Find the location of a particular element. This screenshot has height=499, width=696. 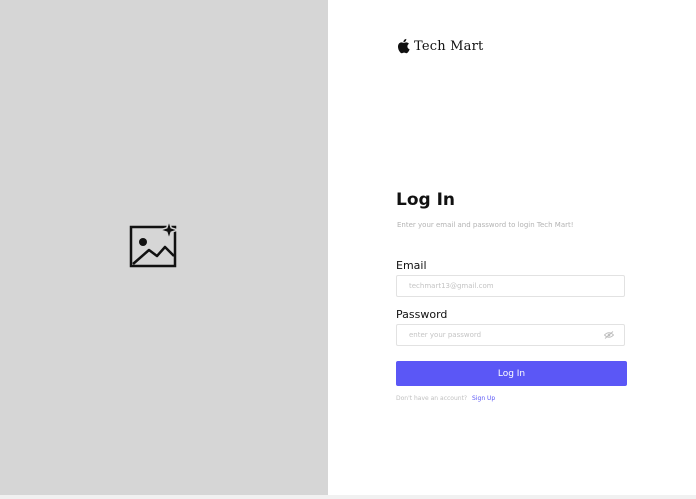

page-title: Log In is located at coordinates (426, 200).